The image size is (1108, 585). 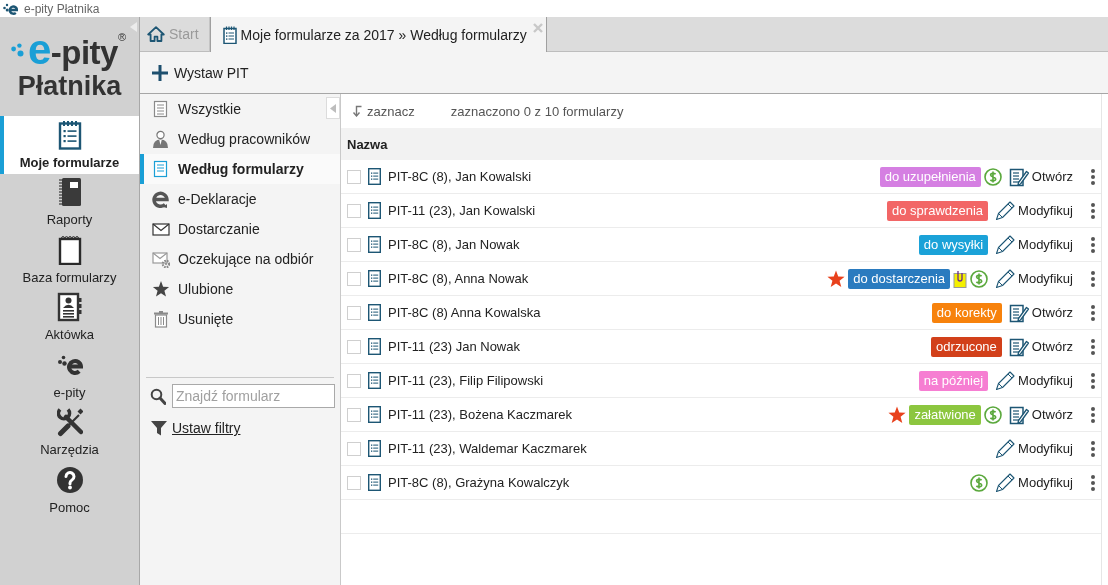 What do you see at coordinates (240, 169) in the screenshot?
I see `view-item: Według formularzy` at bounding box center [240, 169].